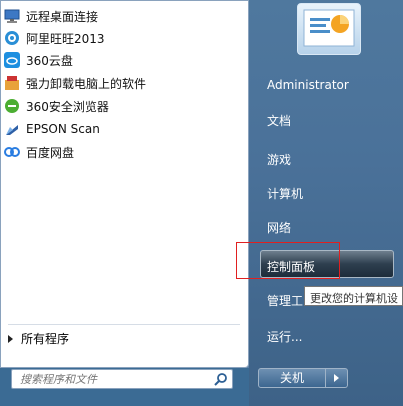  I want to click on user-picture, so click(329, 29).